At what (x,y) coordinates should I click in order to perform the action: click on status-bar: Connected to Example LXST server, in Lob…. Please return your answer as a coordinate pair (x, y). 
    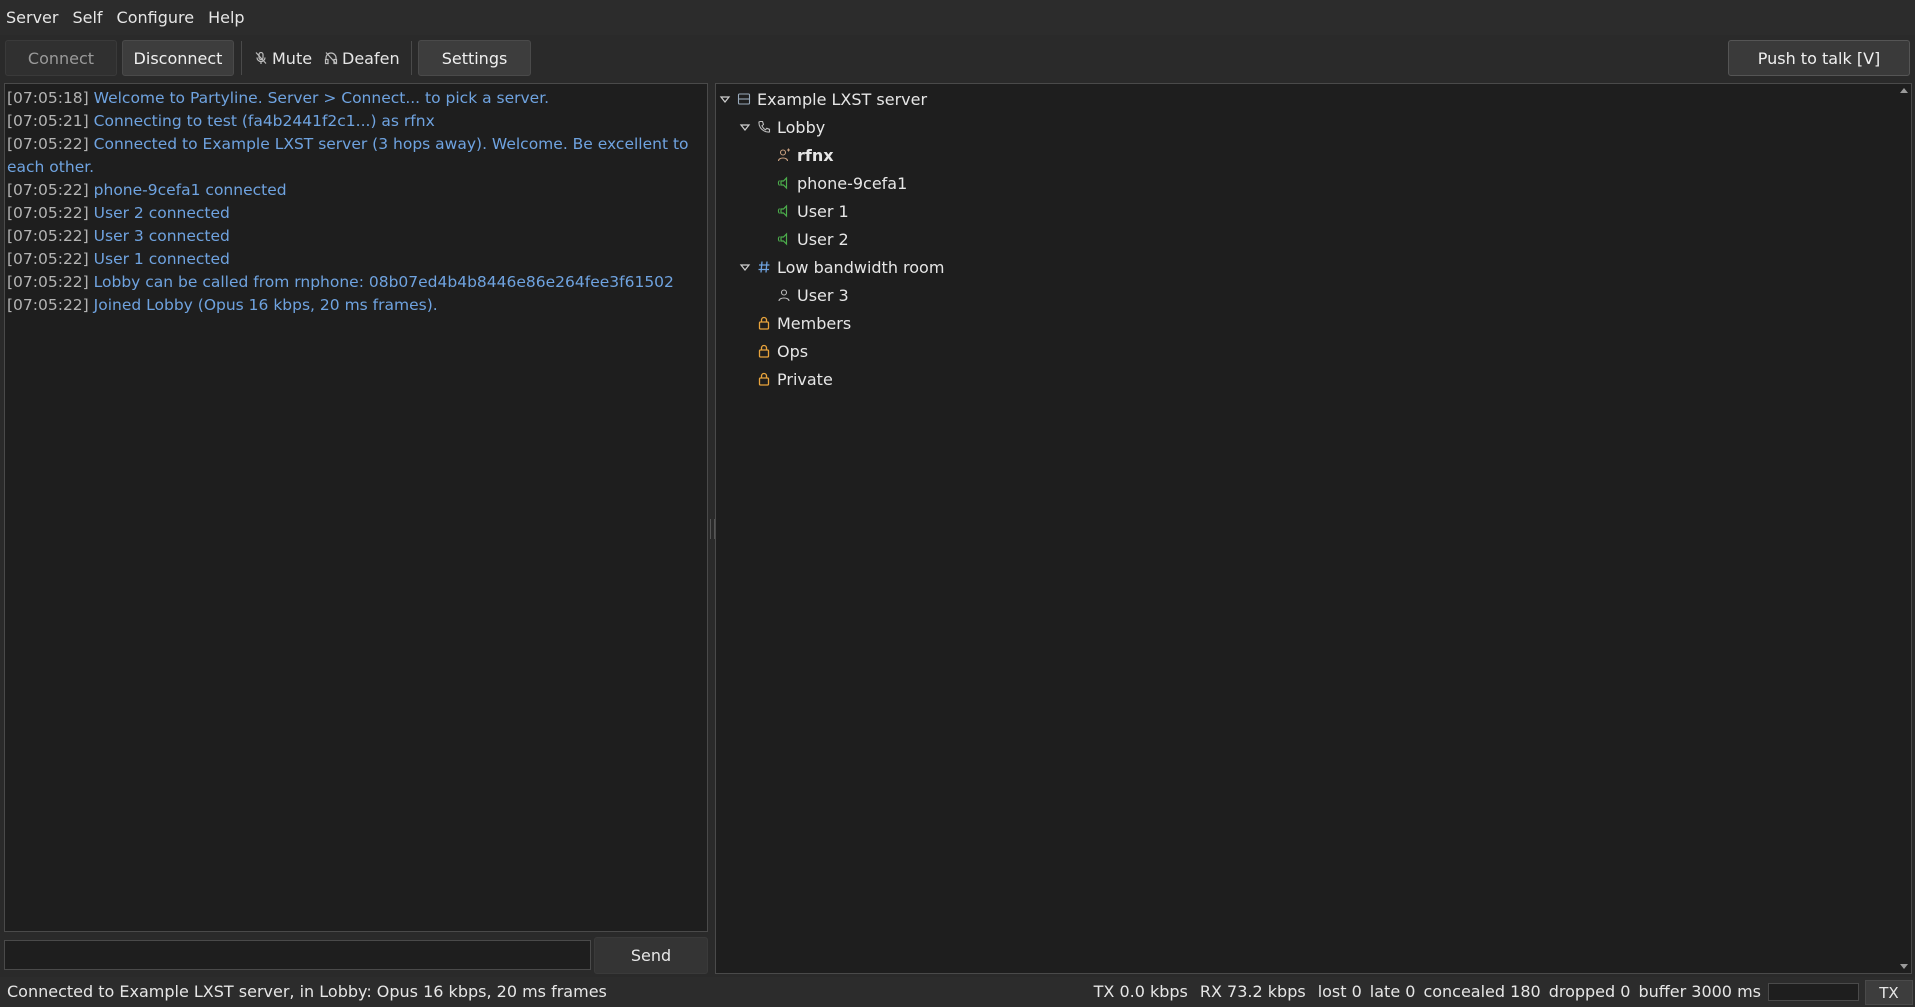
    Looking at the image, I should click on (957, 992).